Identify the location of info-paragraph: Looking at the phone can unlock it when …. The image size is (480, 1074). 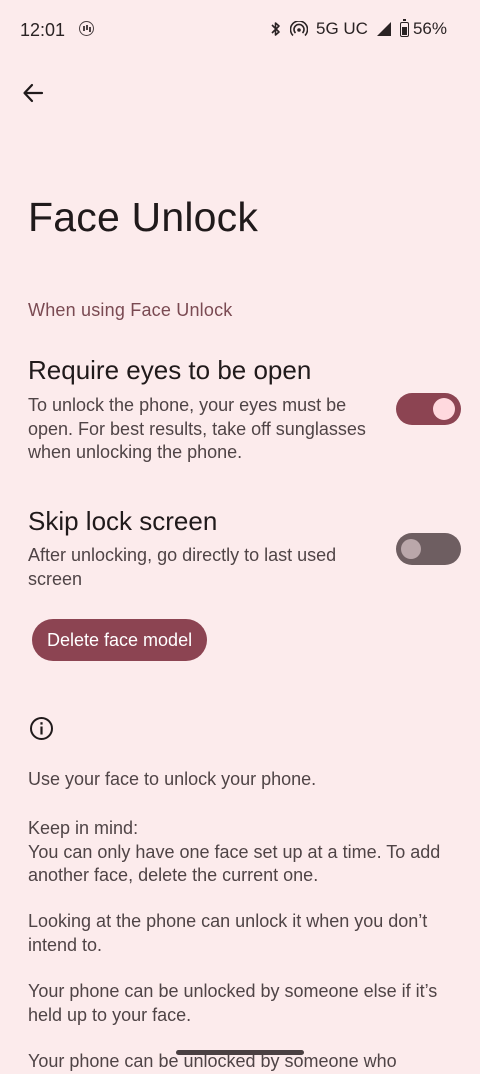
(228, 933).